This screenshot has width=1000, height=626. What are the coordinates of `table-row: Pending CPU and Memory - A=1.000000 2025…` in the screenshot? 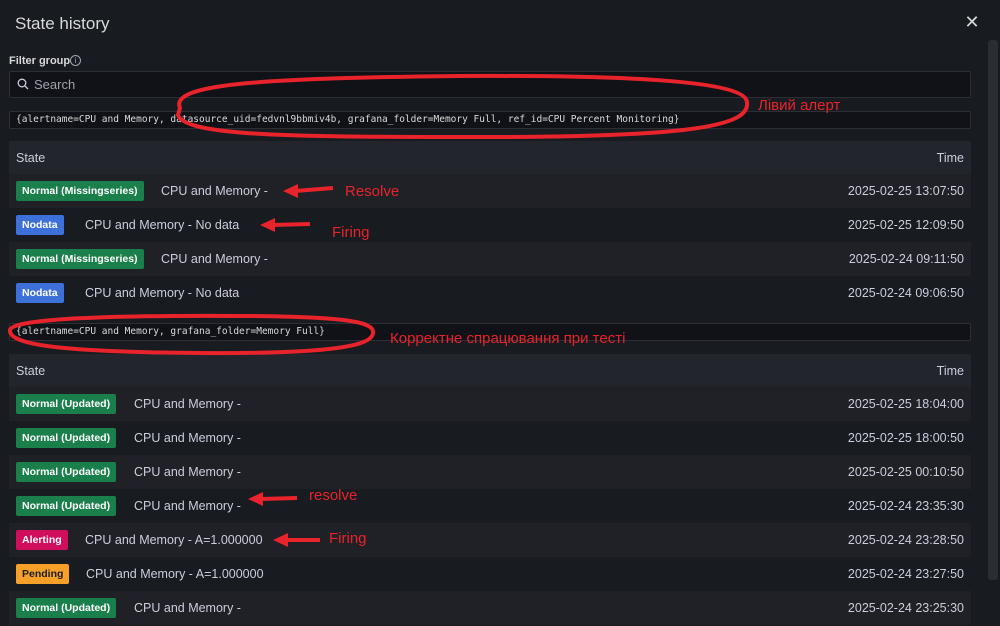 It's located at (490, 574).